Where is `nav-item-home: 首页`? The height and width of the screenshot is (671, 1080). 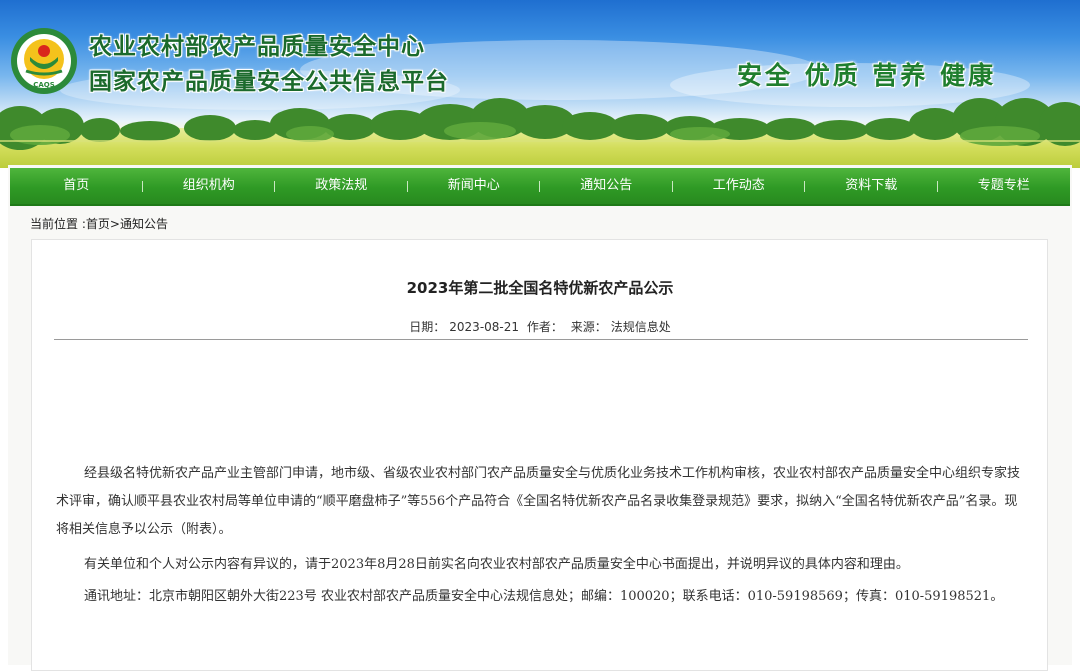
nav-item-home: 首页 is located at coordinates (76, 186).